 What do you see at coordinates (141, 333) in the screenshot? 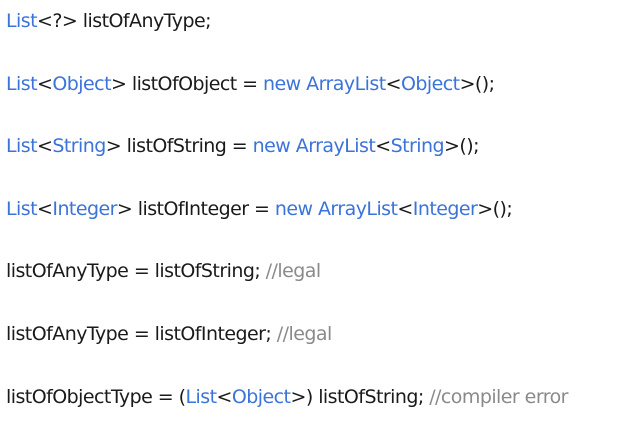
I see `code-token: listOfAnyType = listOfInteger;` at bounding box center [141, 333].